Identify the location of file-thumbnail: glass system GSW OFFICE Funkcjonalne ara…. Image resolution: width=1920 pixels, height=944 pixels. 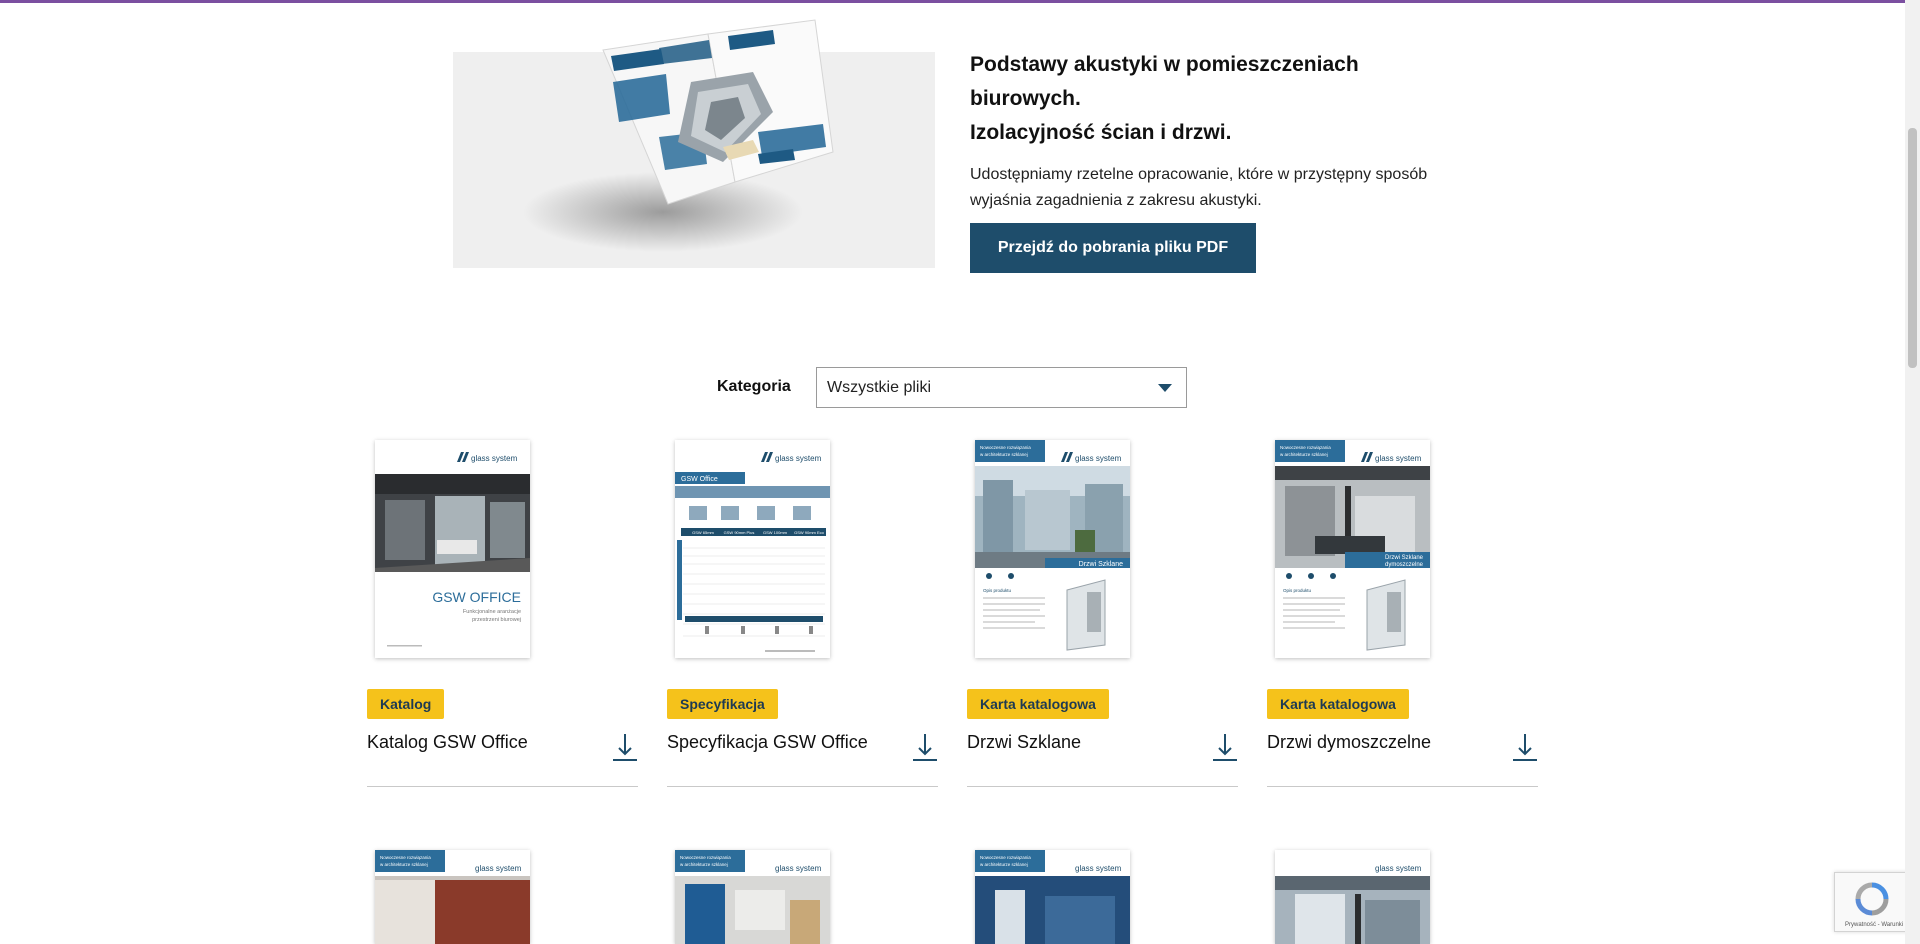
(452, 549).